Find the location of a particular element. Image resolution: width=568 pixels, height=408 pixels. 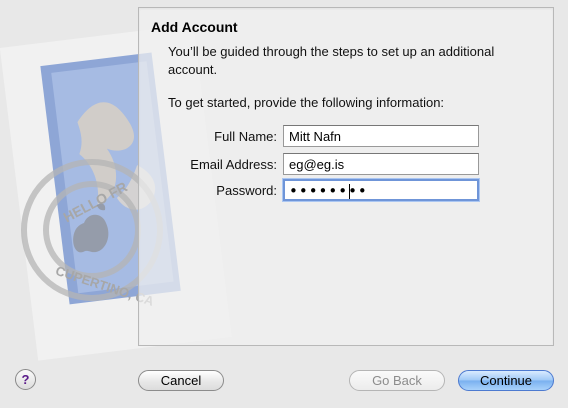

email-row: Email Address: is located at coordinates (346, 165).